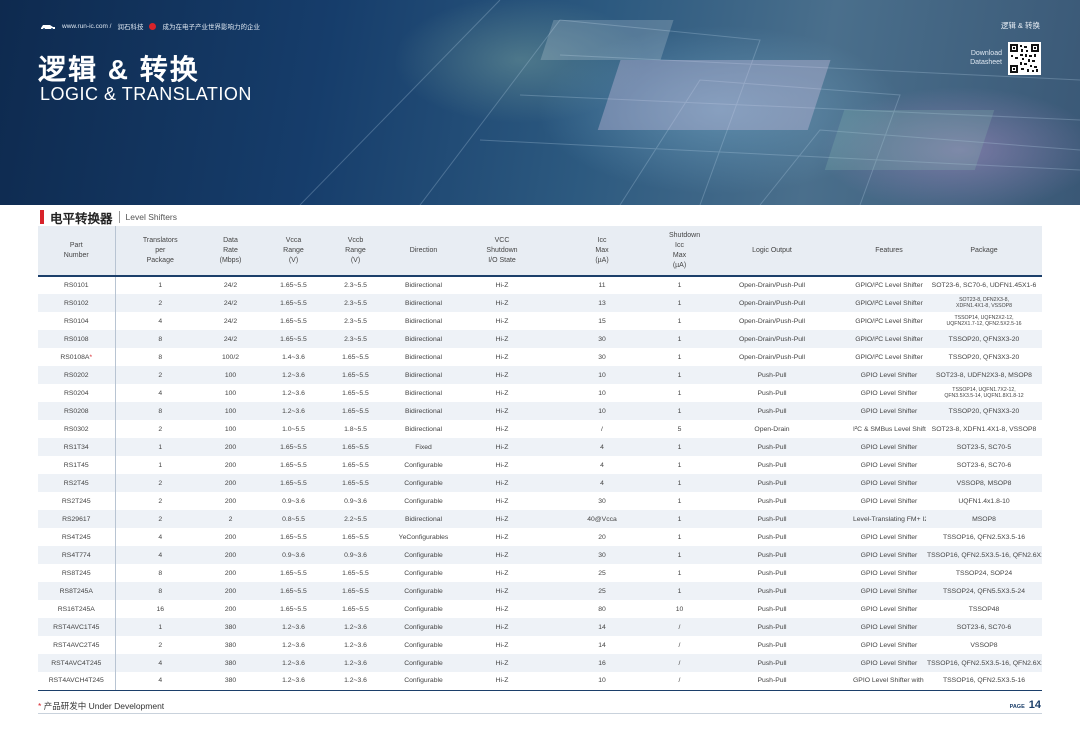 This screenshot has width=1080, height=733. What do you see at coordinates (602, 555) in the screenshot?
I see `cell-text: 30` at bounding box center [602, 555].